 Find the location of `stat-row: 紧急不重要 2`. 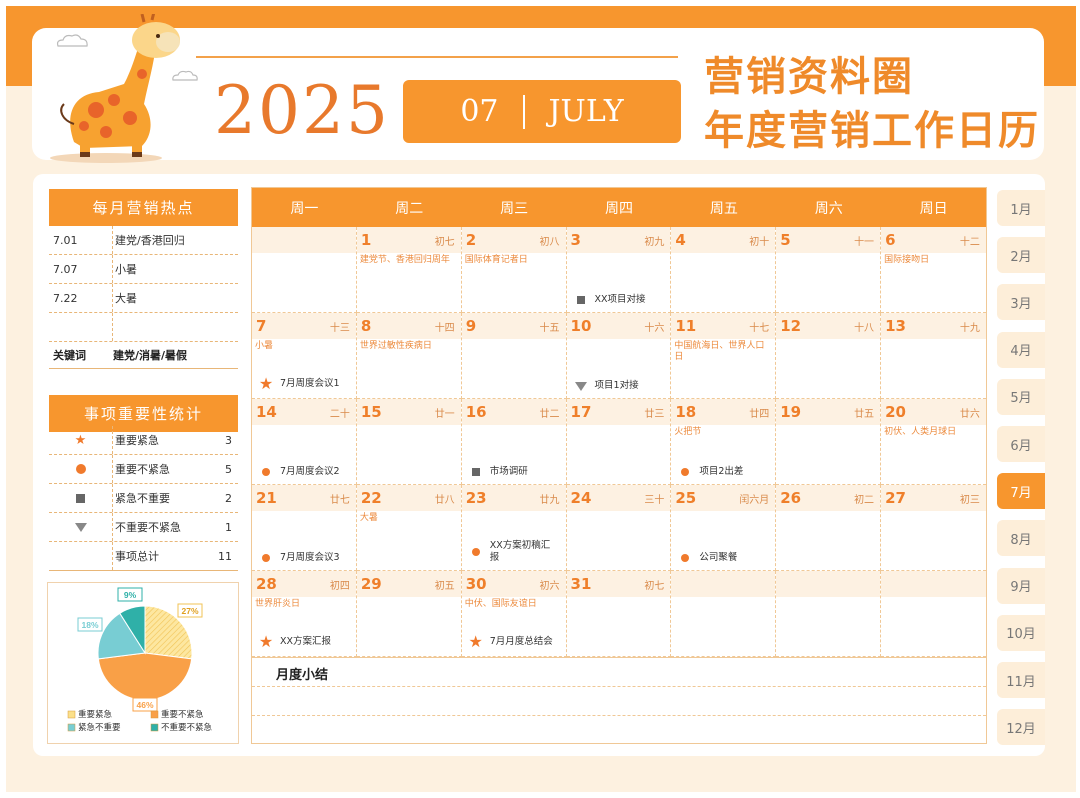

stat-row: 紧急不重要 2 is located at coordinates (143, 498).